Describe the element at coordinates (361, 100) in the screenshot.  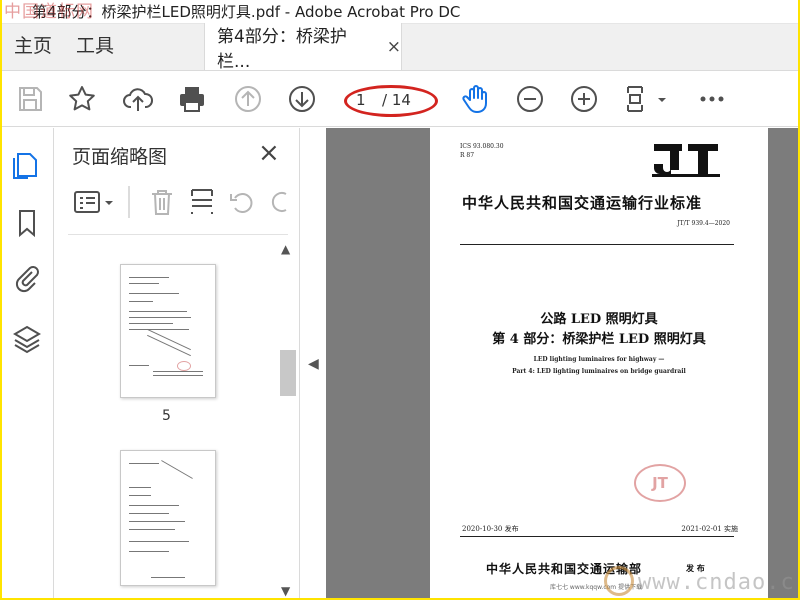
I see `current-page: 1` at that location.